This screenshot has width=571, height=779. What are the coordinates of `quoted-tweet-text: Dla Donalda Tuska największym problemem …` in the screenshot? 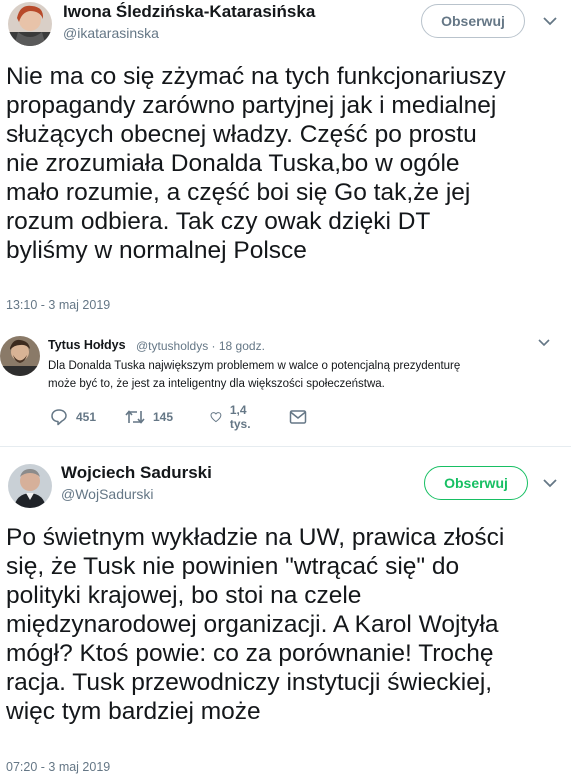 It's located at (254, 375).